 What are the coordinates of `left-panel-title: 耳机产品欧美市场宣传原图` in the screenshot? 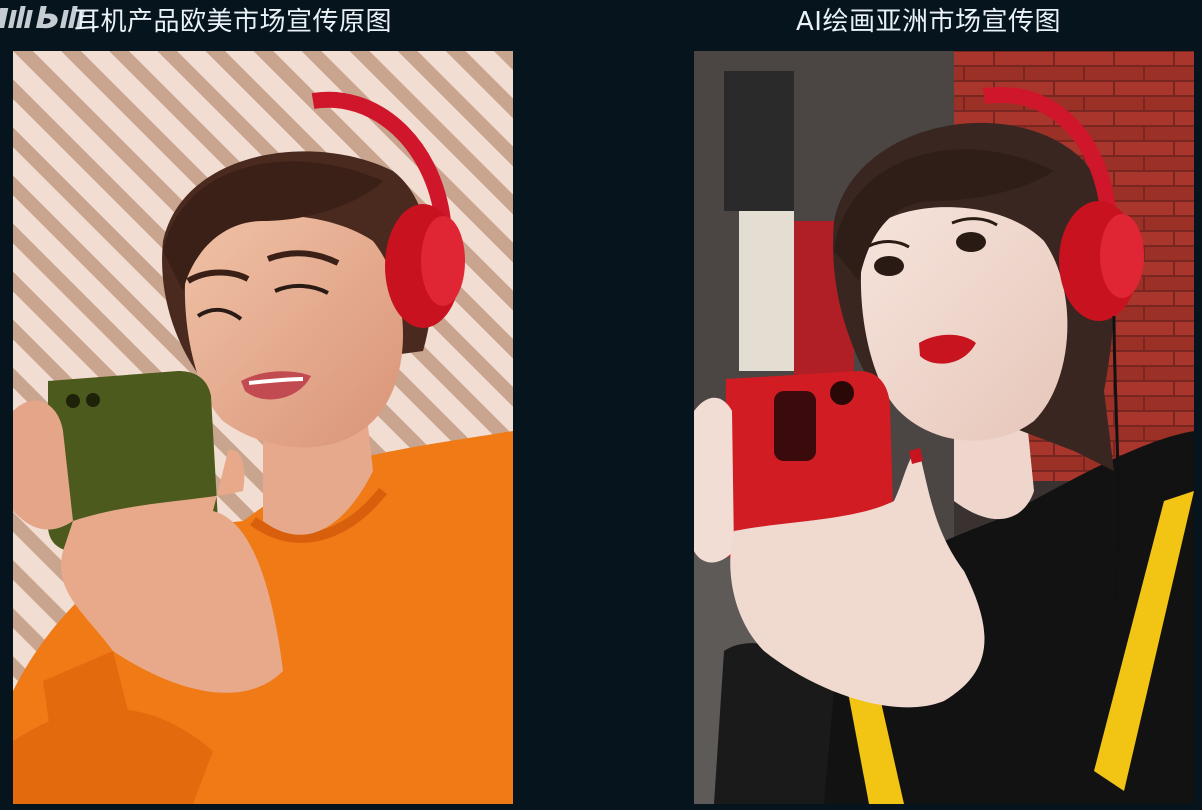 It's located at (233, 22).